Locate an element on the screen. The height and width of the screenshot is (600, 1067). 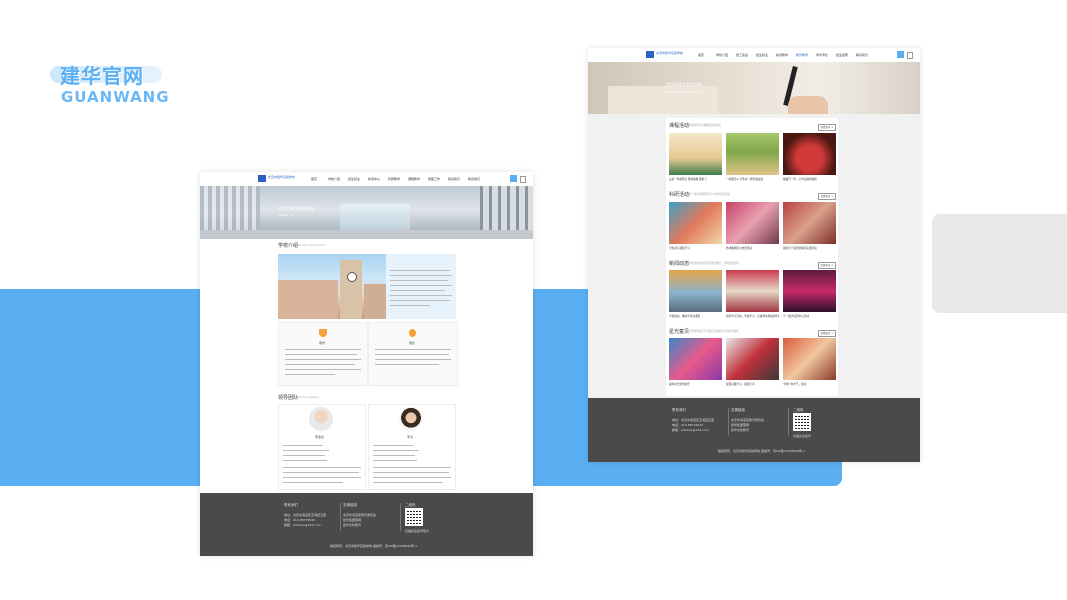
nav-item-courses: 课程教学 is located at coordinates (414, 179).